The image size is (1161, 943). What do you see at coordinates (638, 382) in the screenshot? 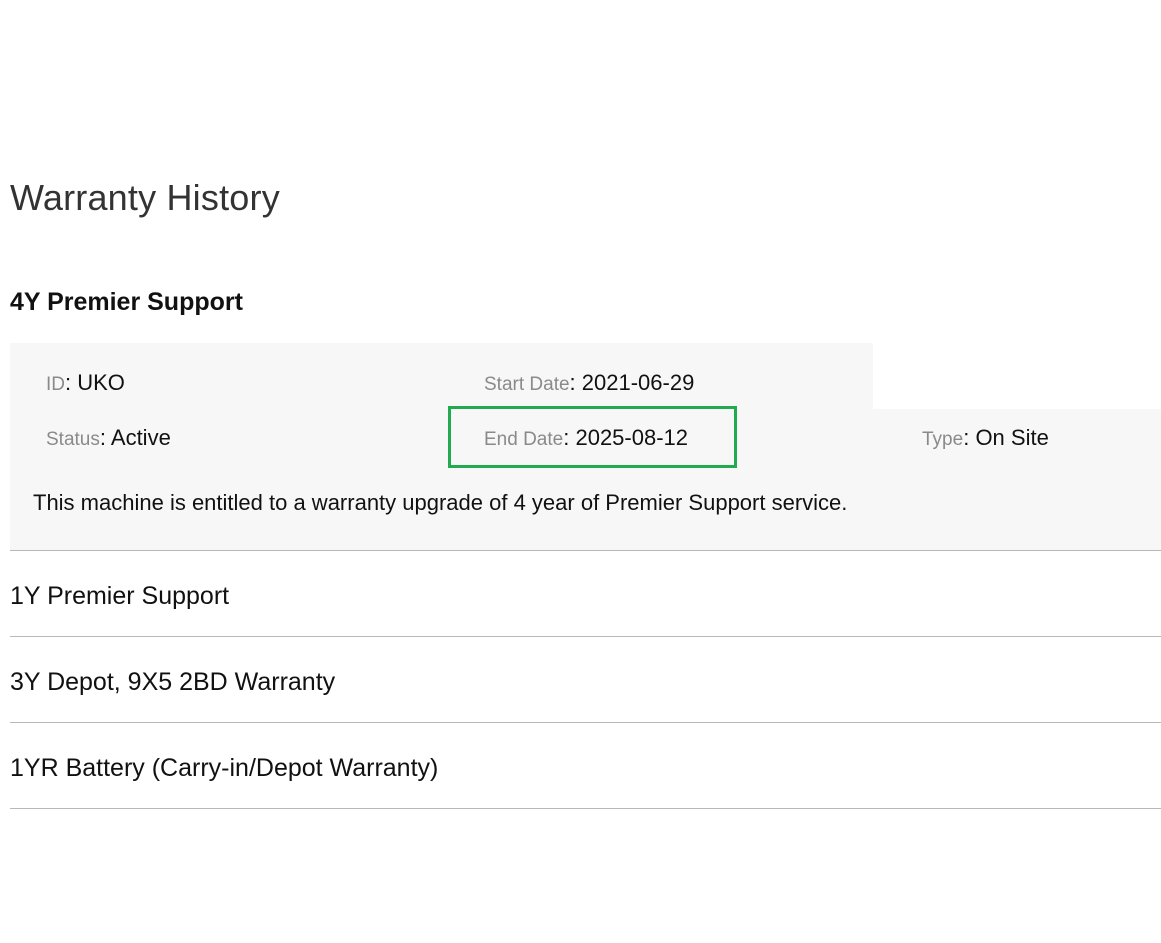
I see `start-date-value: 2021-06-29` at bounding box center [638, 382].